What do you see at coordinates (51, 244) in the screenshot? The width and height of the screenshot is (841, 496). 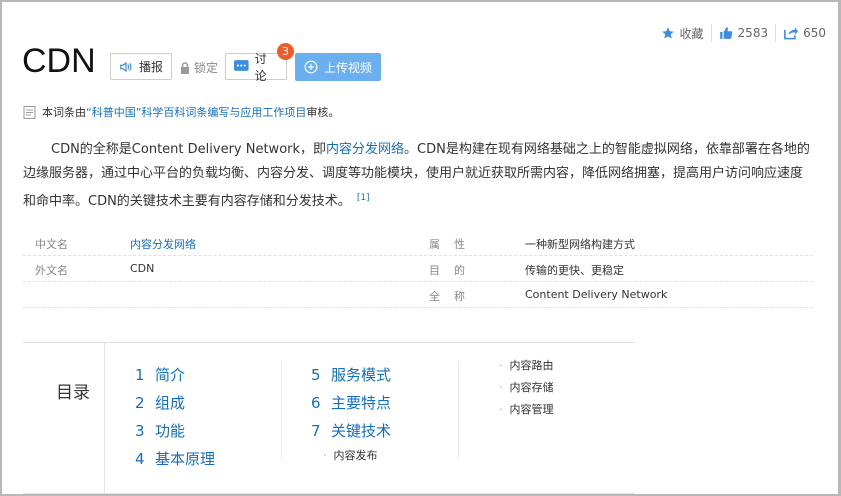 I see `info-key: 中文名` at bounding box center [51, 244].